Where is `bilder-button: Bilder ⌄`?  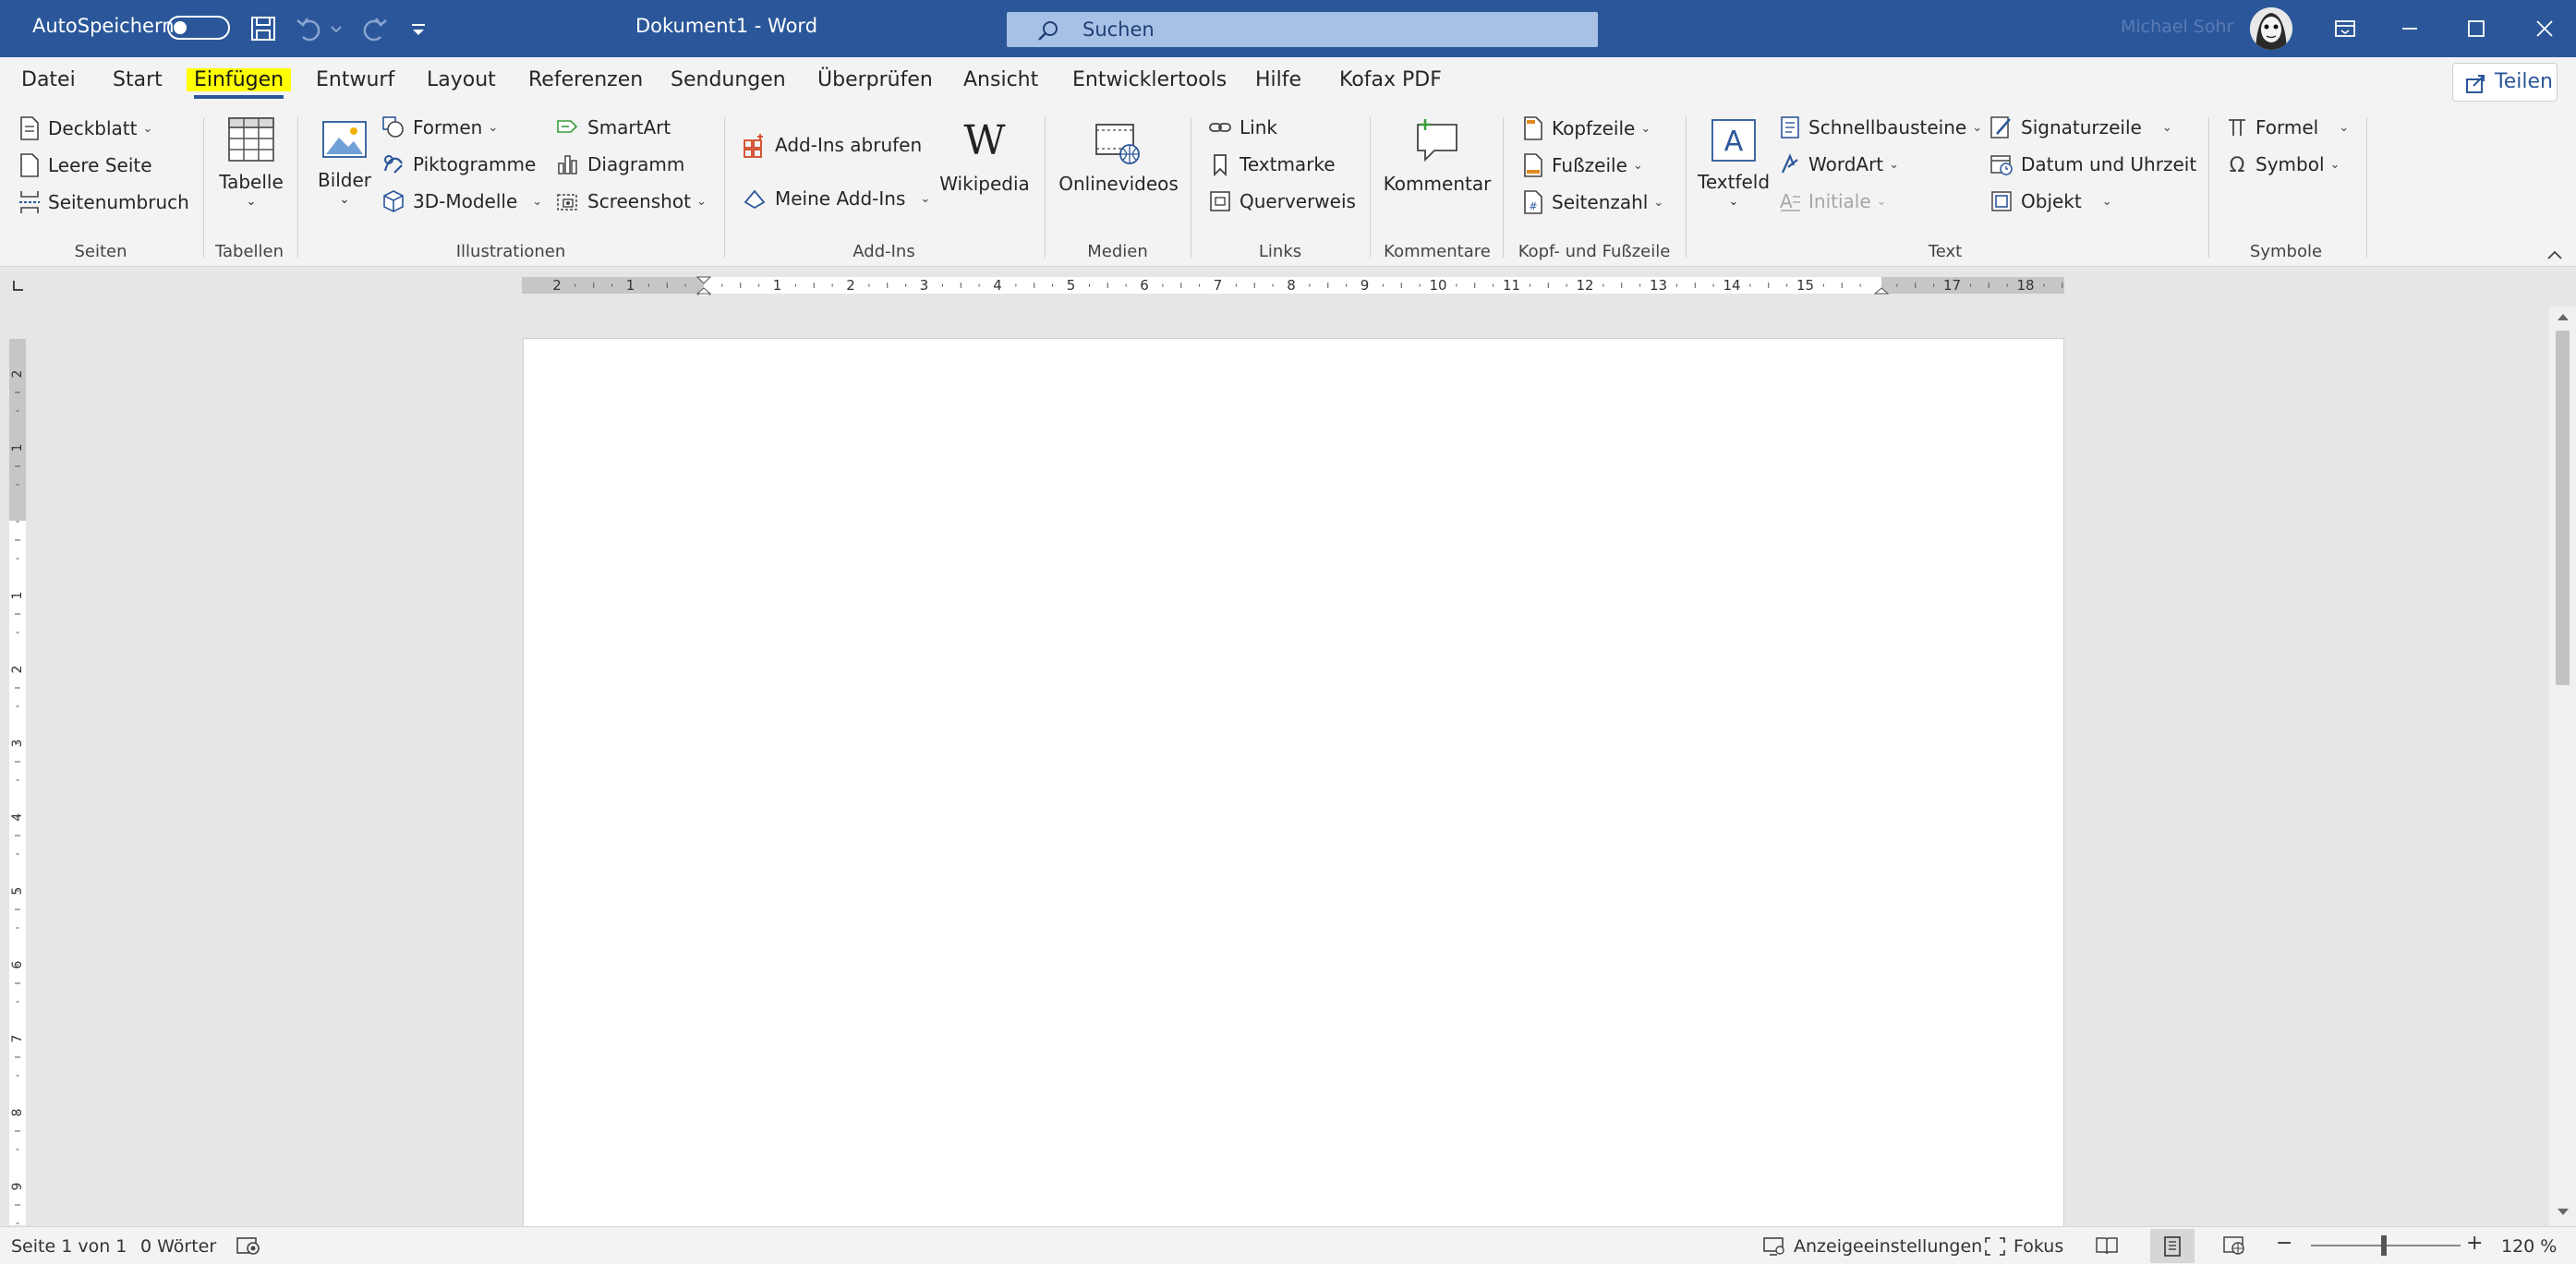 bilder-button: Bilder ⌄ is located at coordinates (344, 163).